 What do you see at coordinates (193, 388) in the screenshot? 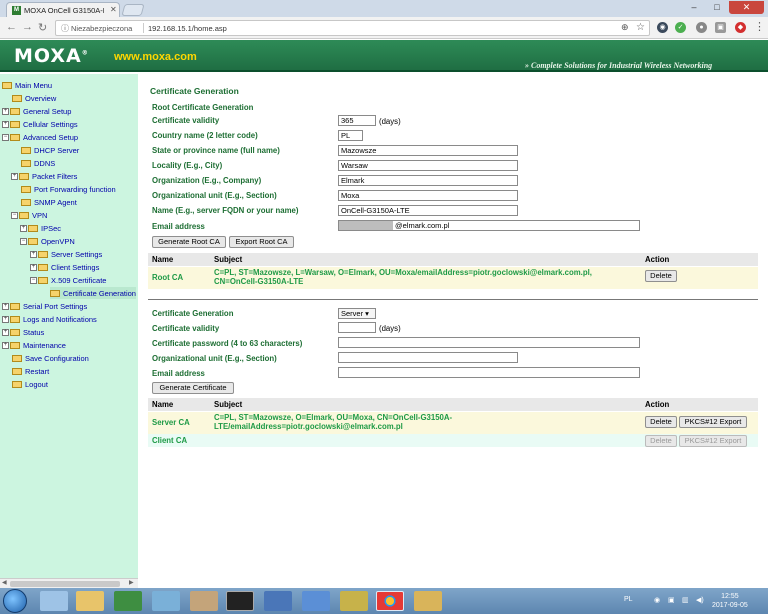
I see `generate-certificate-button: Generate Certificate` at bounding box center [193, 388].